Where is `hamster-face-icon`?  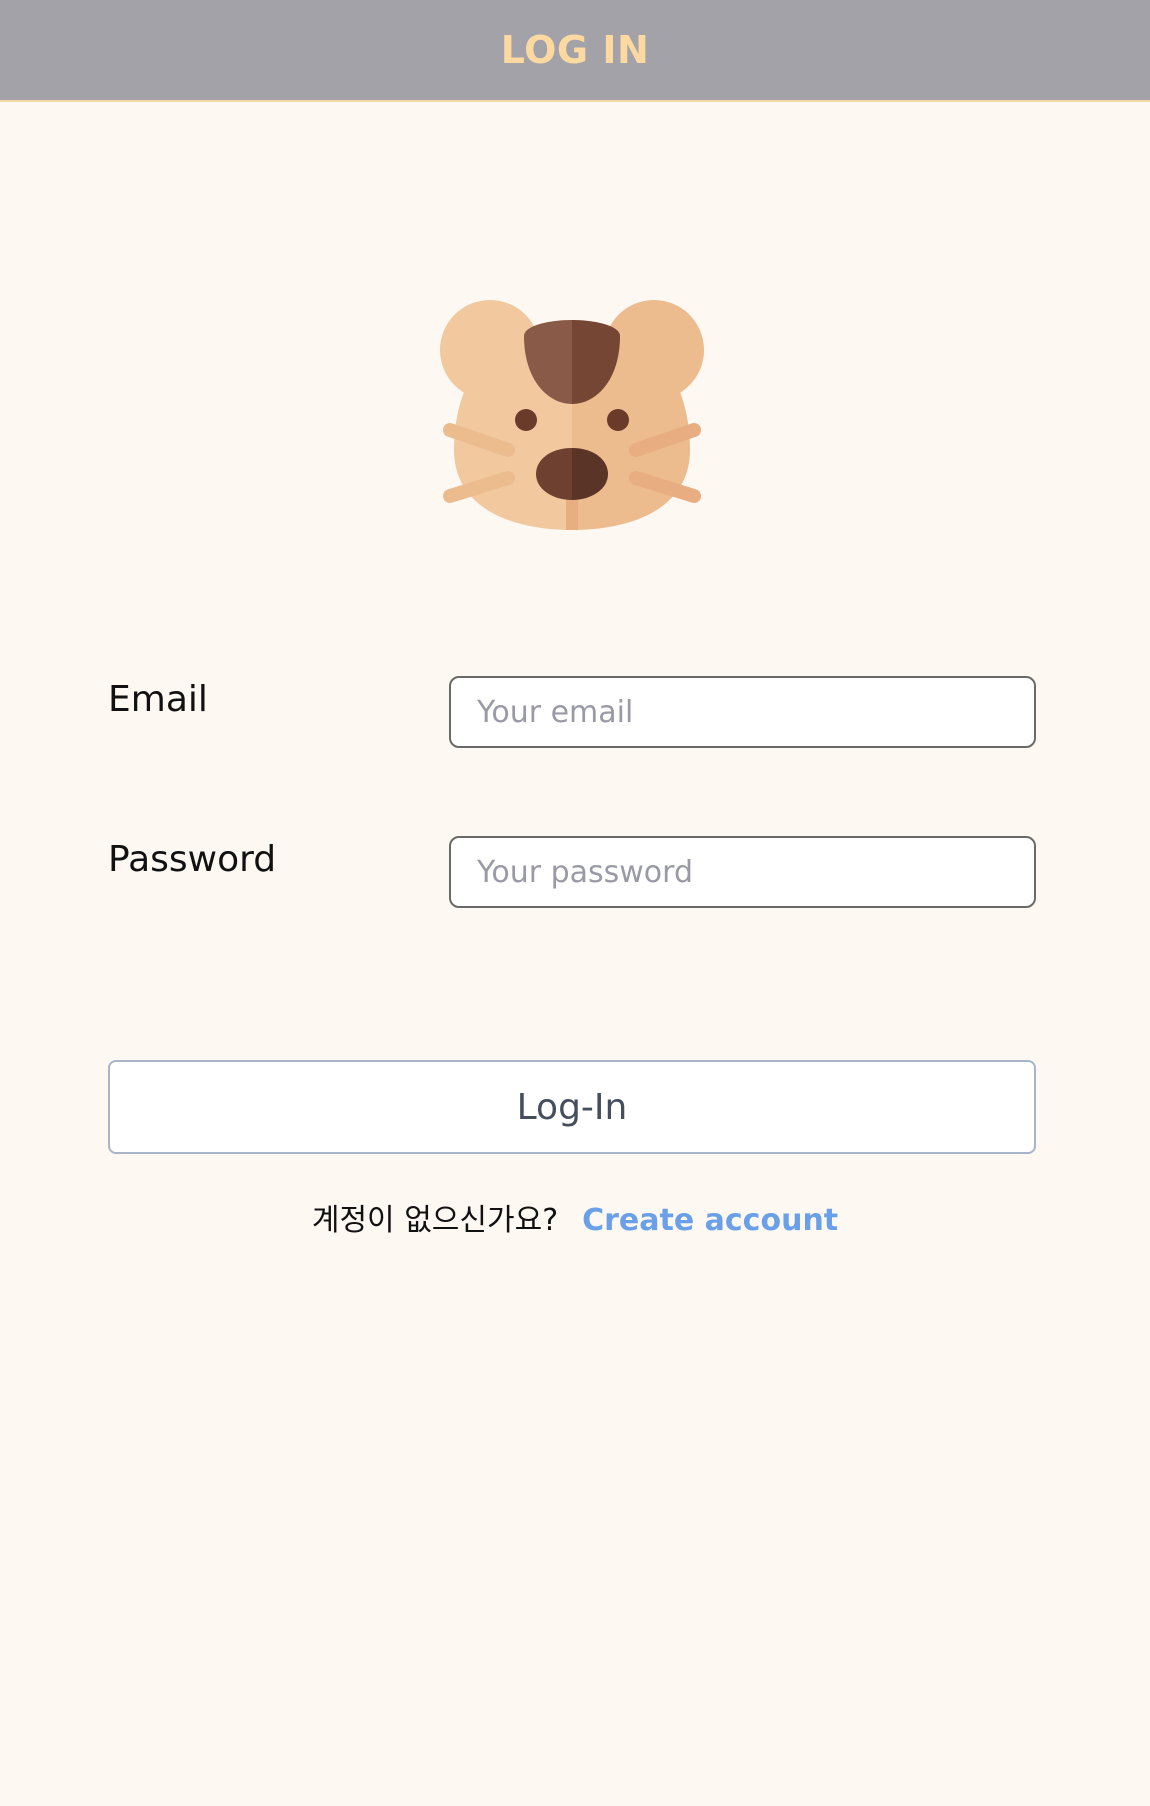 hamster-face-icon is located at coordinates (572, 415).